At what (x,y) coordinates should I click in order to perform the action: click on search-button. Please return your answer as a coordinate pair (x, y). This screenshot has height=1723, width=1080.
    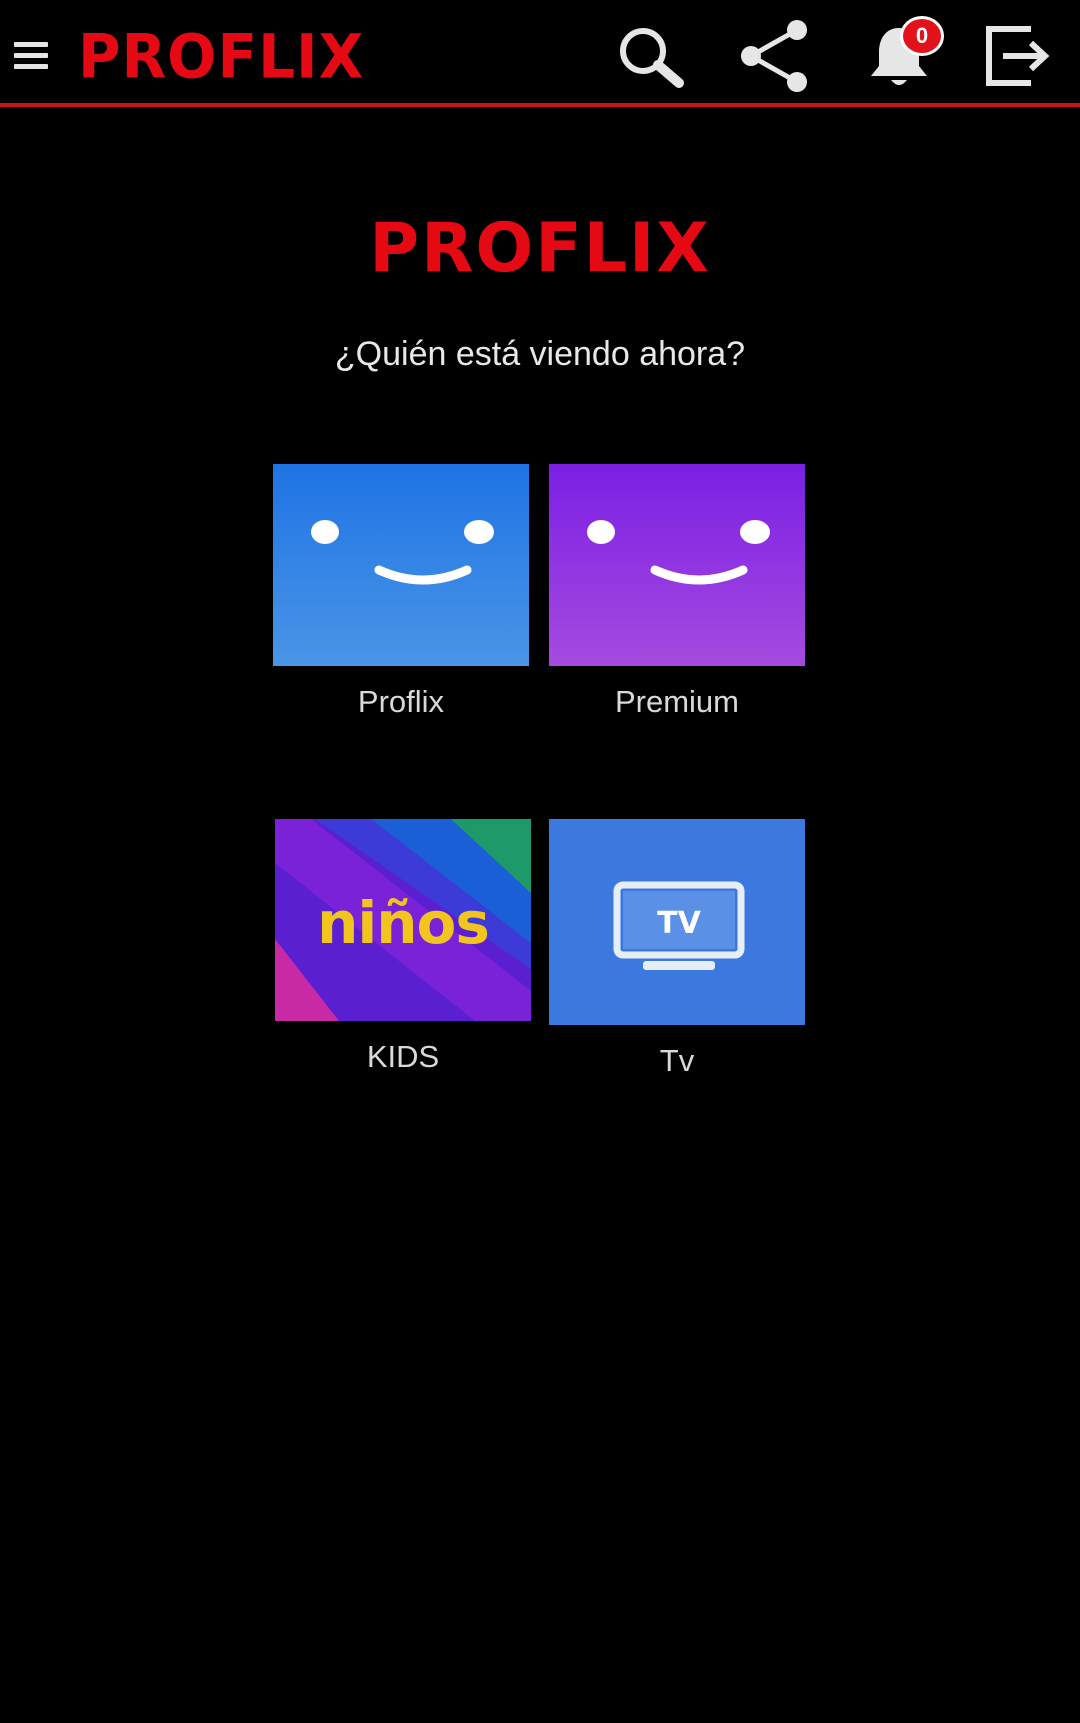
    Looking at the image, I should click on (651, 56).